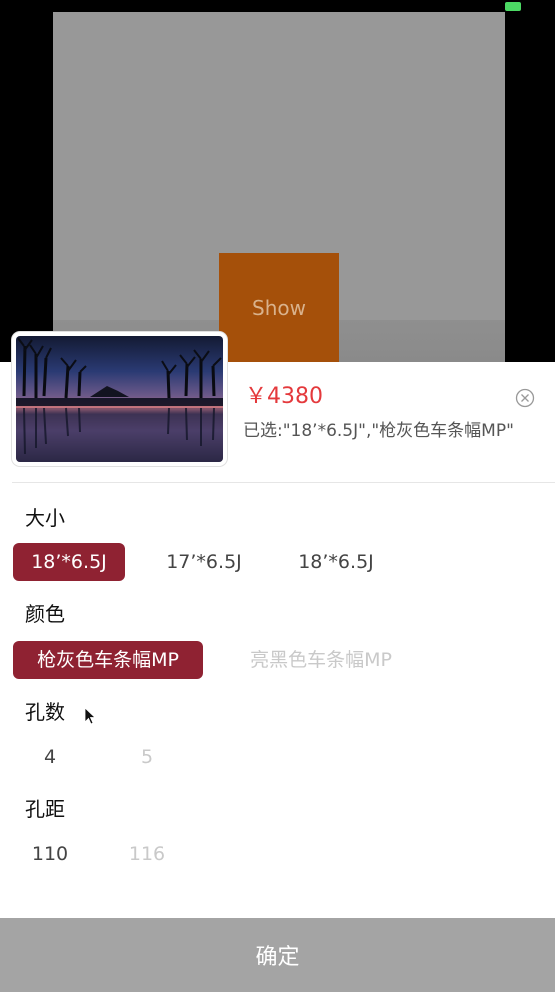 This screenshot has width=555, height=992. Describe the element at coordinates (204, 562) in the screenshot. I see `size-option-2: 17’*6.5J` at that location.